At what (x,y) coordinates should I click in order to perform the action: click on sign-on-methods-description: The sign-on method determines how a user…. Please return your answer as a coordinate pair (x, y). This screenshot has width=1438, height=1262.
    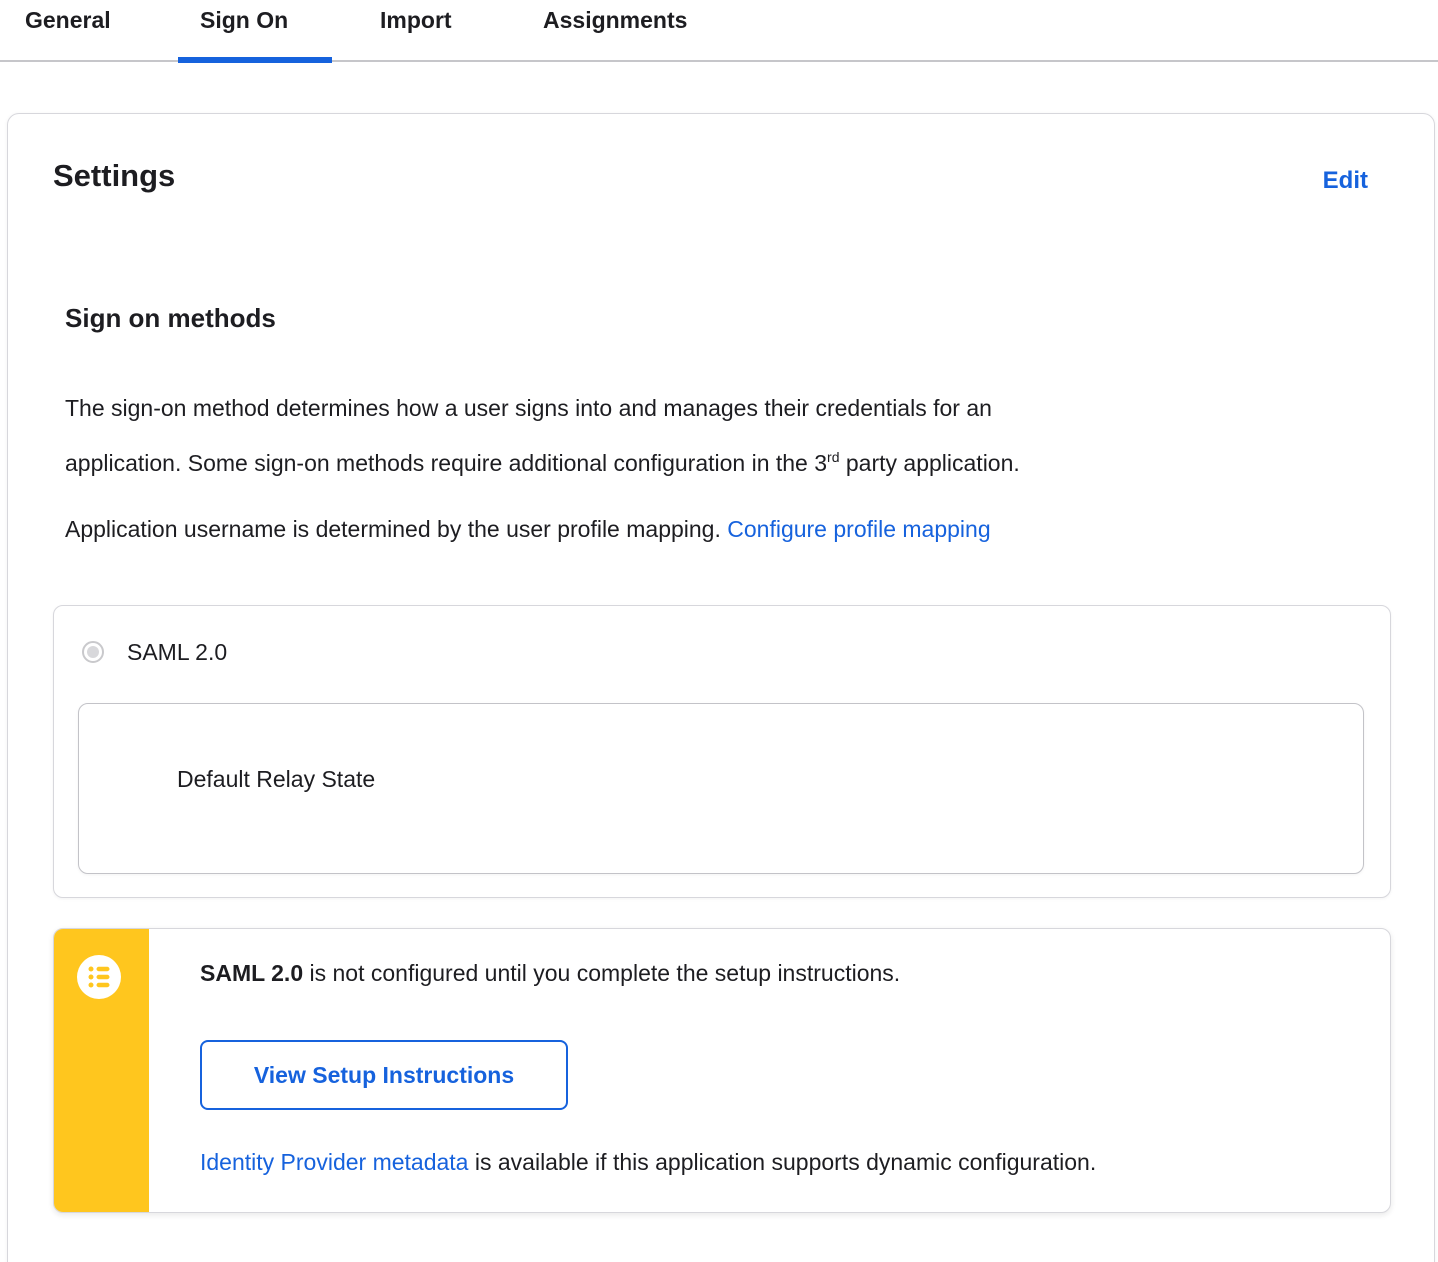
    Looking at the image, I should click on (542, 436).